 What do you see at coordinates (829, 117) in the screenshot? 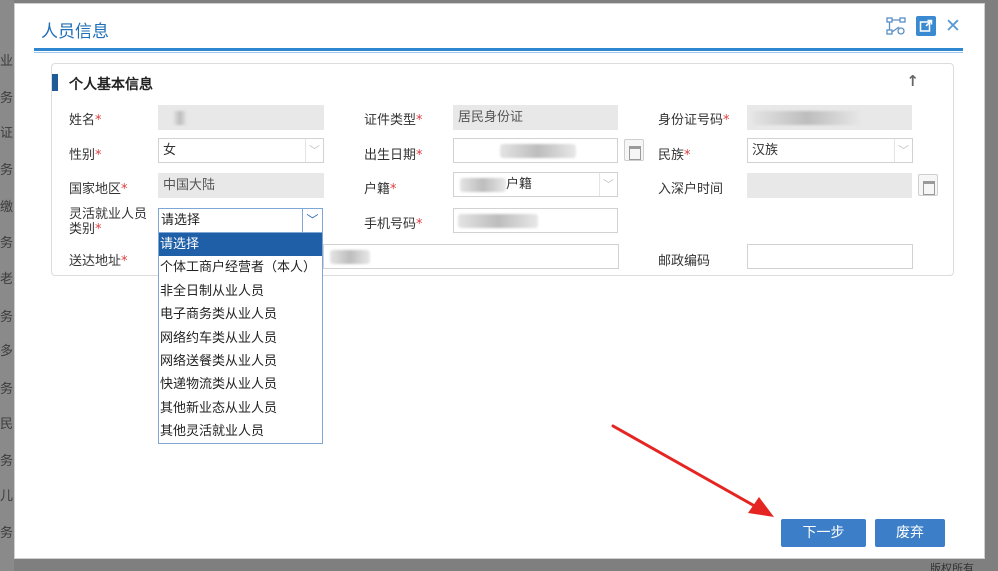
I see `id-number-field` at bounding box center [829, 117].